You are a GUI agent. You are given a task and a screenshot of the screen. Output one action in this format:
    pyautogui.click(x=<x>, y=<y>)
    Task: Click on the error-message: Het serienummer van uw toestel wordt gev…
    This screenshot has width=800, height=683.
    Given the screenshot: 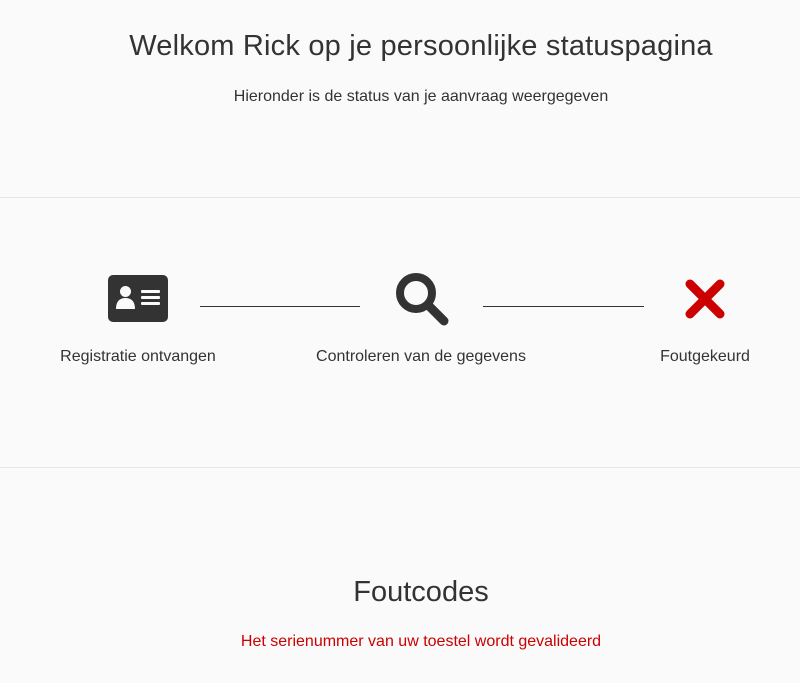 What is the action you would take?
    pyautogui.click(x=421, y=641)
    